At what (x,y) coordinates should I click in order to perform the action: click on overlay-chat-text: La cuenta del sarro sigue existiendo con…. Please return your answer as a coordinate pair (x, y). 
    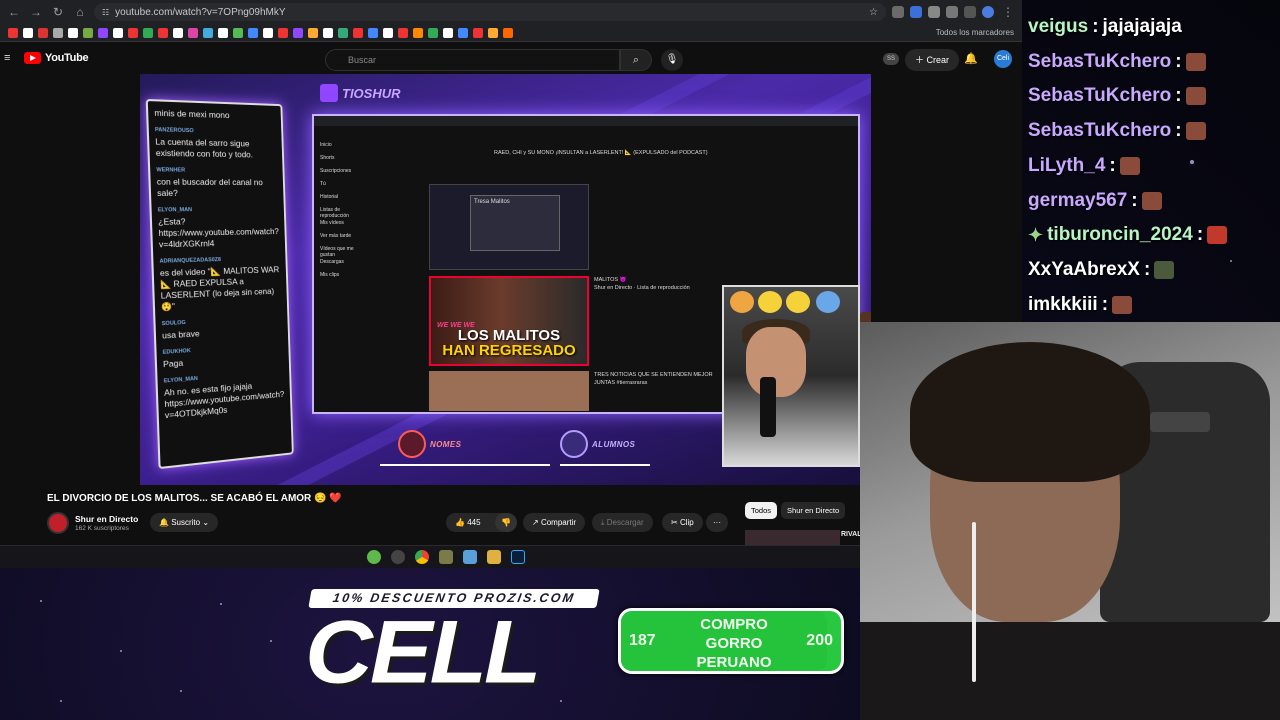
    Looking at the image, I should click on (204, 148).